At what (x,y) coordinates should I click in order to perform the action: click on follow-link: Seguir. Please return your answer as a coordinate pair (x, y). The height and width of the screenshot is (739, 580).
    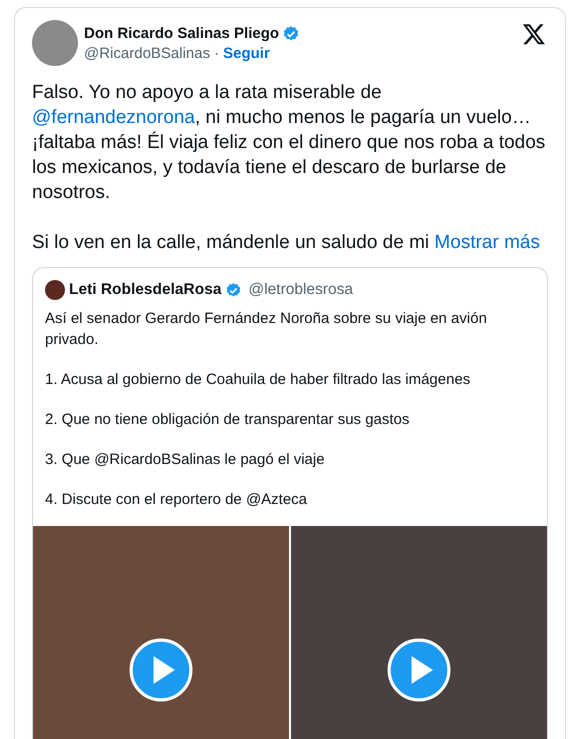
    Looking at the image, I should click on (246, 53).